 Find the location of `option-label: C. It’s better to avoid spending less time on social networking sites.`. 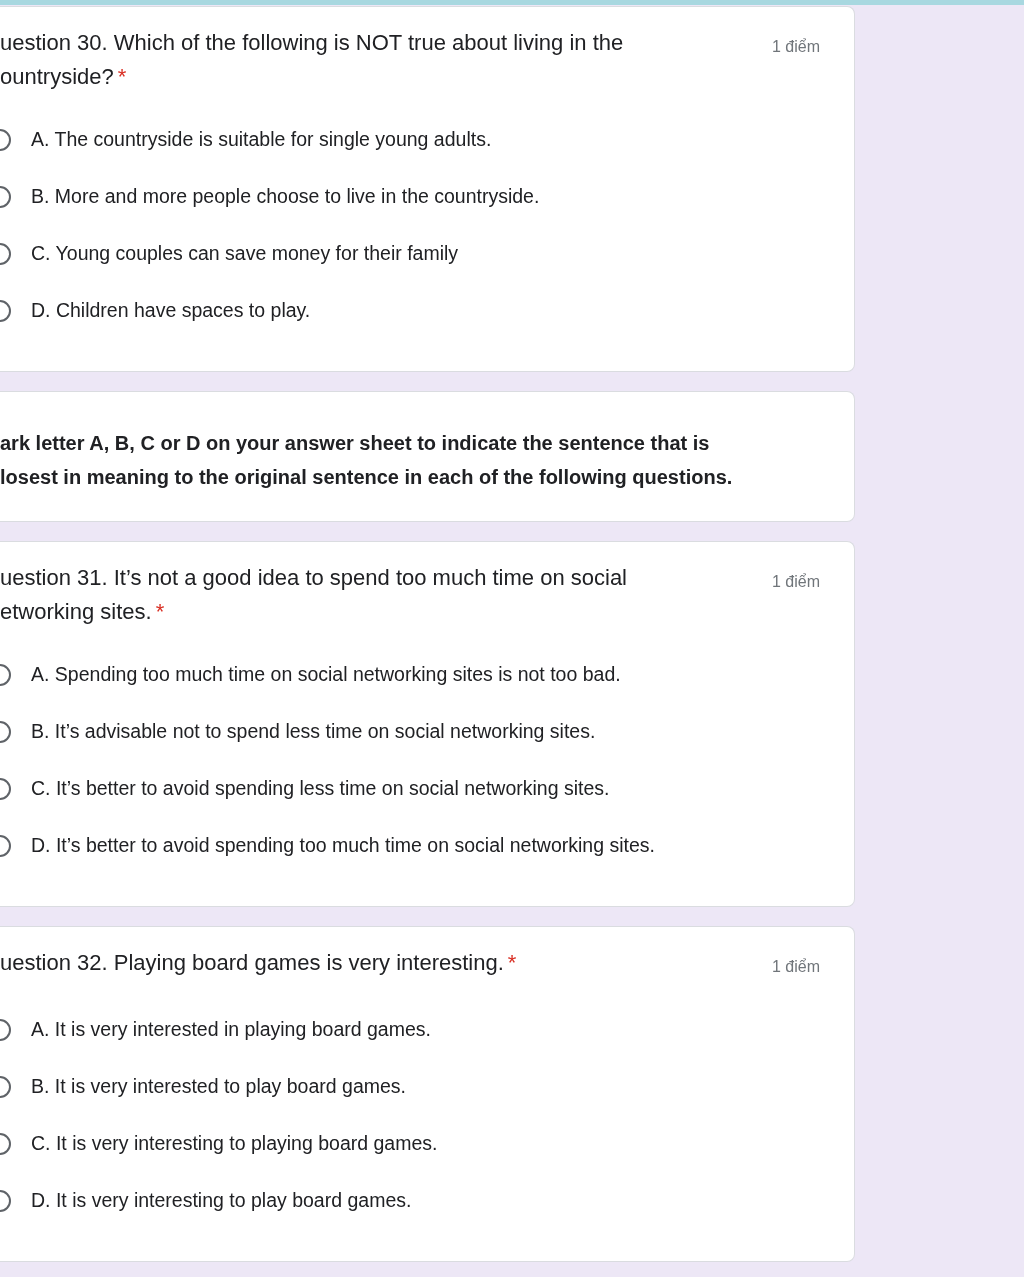

option-label: C. It’s better to avoid spending less time on social networking sites. is located at coordinates (320, 788).